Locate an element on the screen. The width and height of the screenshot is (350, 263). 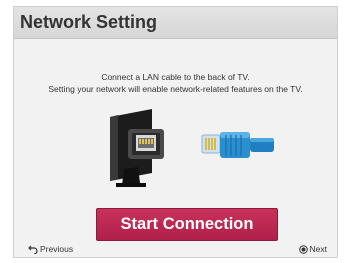
footer: Previous Next is located at coordinates (175, 249).